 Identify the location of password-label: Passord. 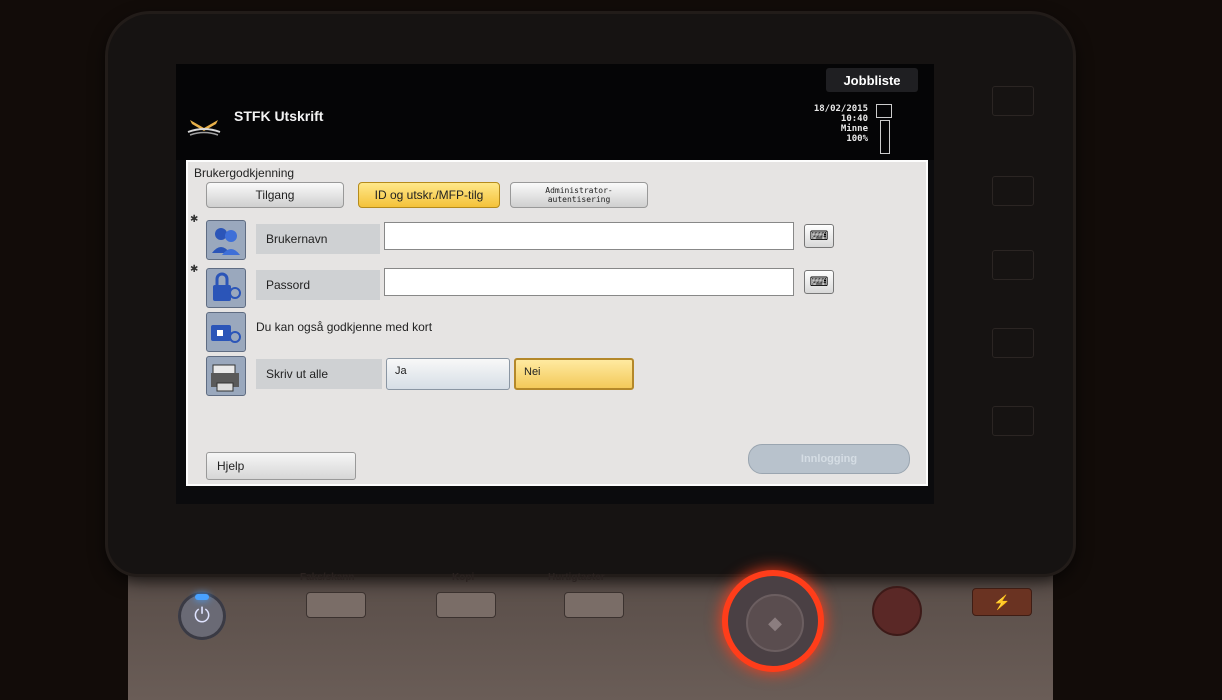
(318, 285).